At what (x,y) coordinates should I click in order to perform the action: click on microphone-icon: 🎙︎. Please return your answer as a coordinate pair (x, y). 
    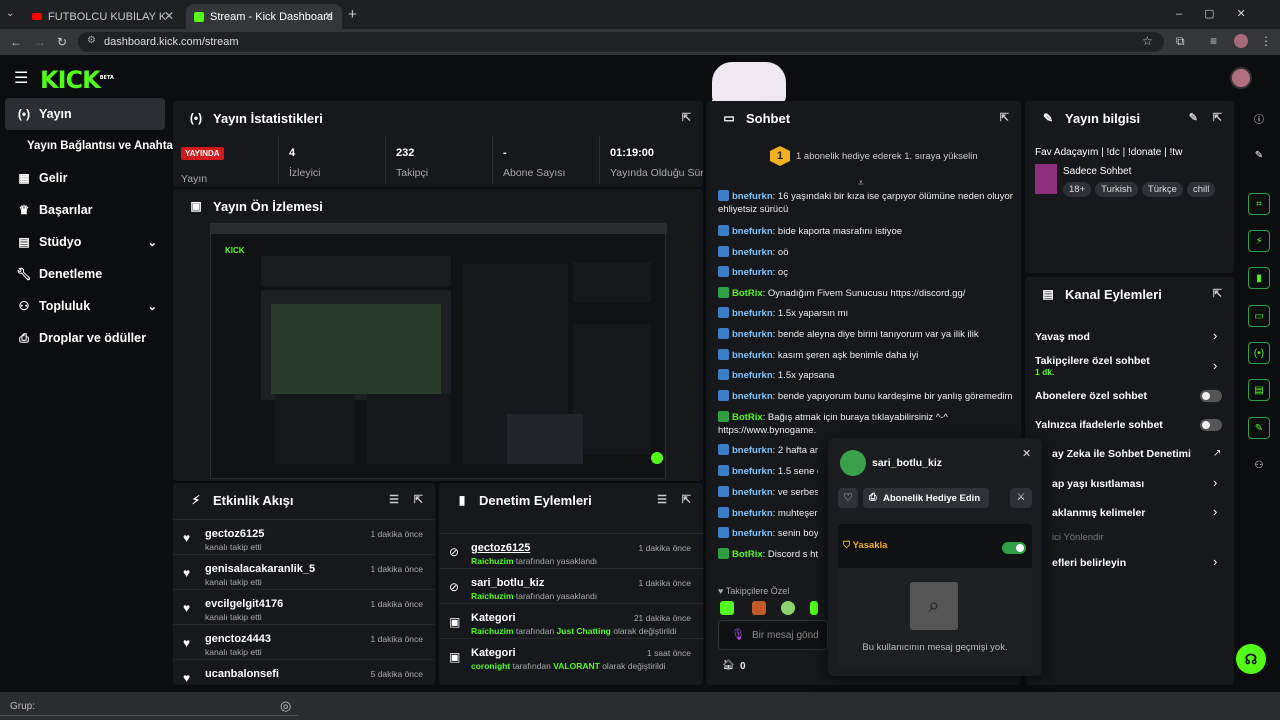
    Looking at the image, I should click on (738, 634).